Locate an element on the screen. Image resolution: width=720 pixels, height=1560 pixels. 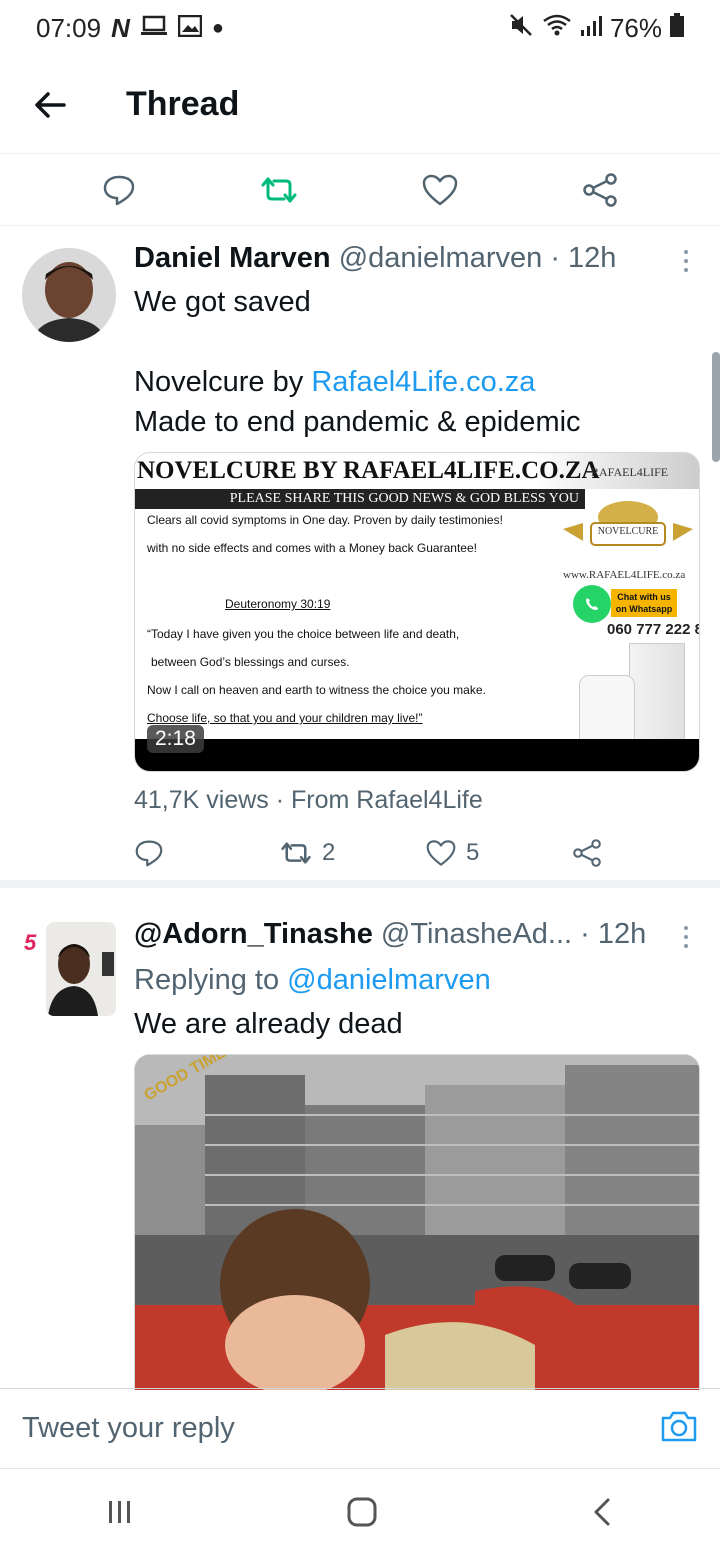
product-name: NOVELCURE is located at coordinates (628, 531).